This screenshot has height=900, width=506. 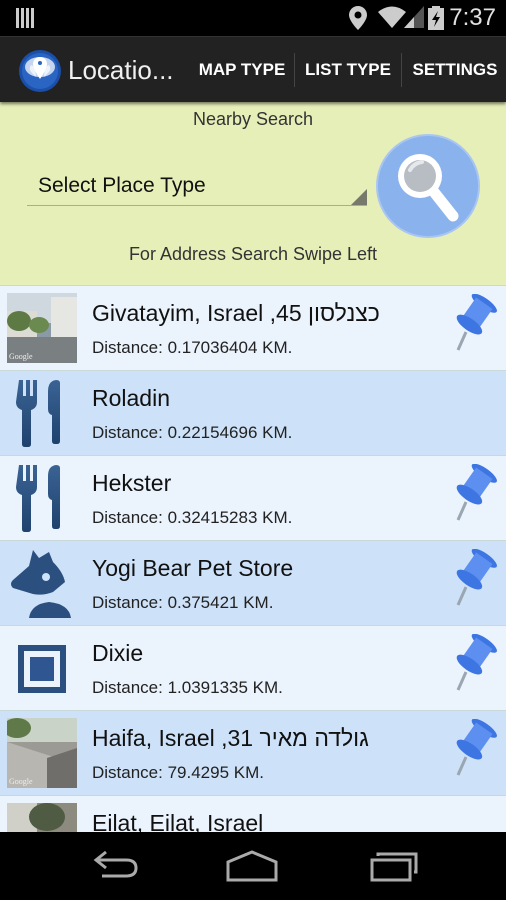 What do you see at coordinates (118, 653) in the screenshot?
I see `place-title: Dixie` at bounding box center [118, 653].